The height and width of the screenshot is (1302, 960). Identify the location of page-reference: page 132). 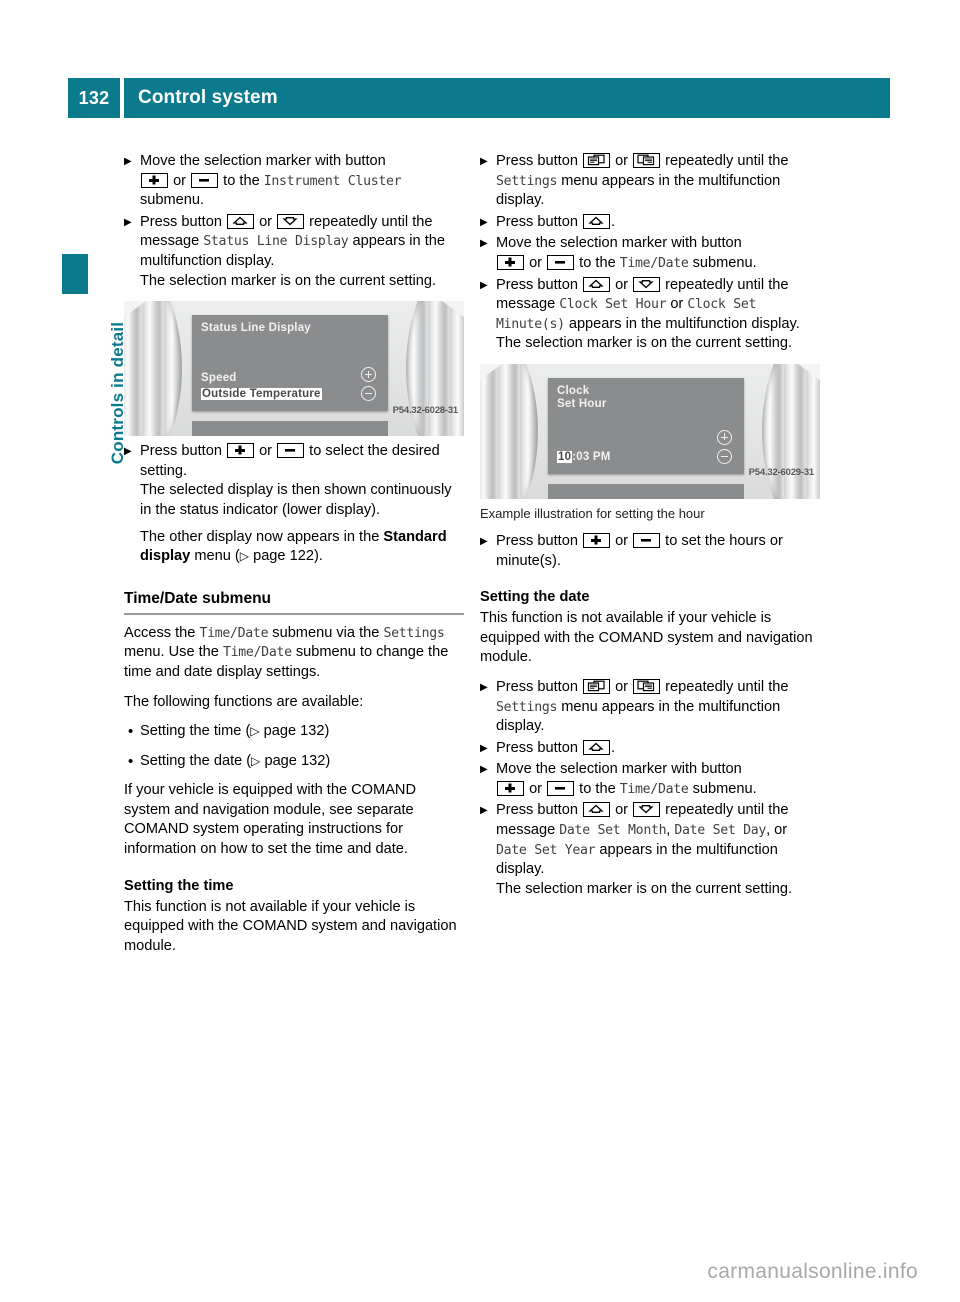
(297, 760).